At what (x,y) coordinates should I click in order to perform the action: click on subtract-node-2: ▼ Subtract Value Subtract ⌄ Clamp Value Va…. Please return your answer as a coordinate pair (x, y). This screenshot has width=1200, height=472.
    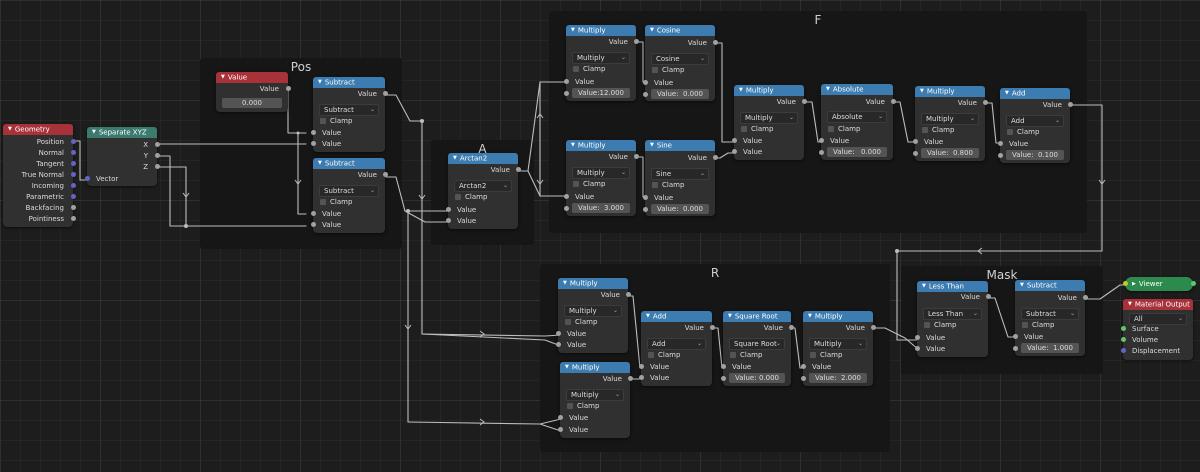
    Looking at the image, I should click on (349, 195).